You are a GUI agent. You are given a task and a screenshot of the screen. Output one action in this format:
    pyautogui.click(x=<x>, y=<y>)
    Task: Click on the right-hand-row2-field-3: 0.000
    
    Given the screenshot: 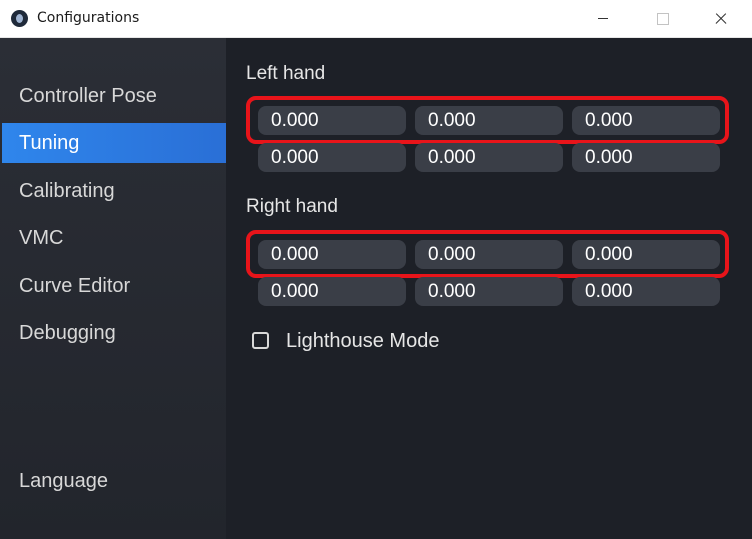 What is the action you would take?
    pyautogui.click(x=646, y=291)
    